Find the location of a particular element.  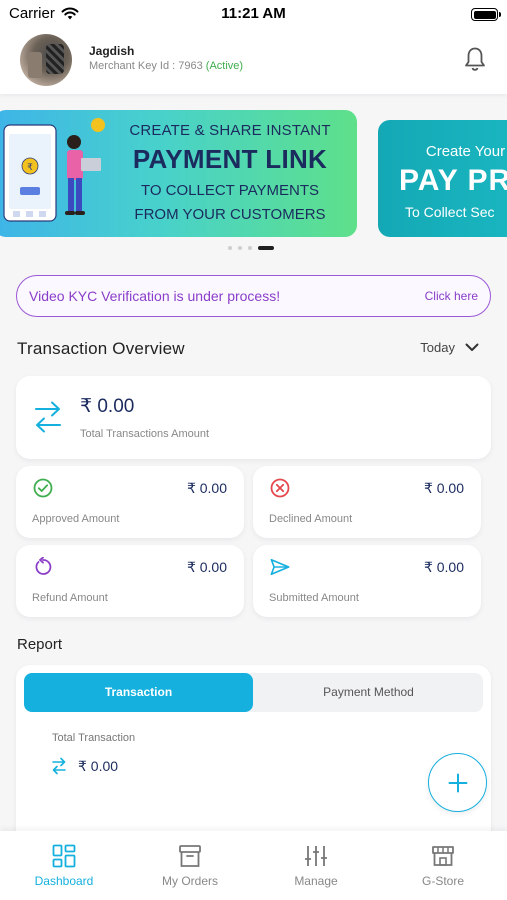

tab-transaction: Transaction is located at coordinates (138, 692).